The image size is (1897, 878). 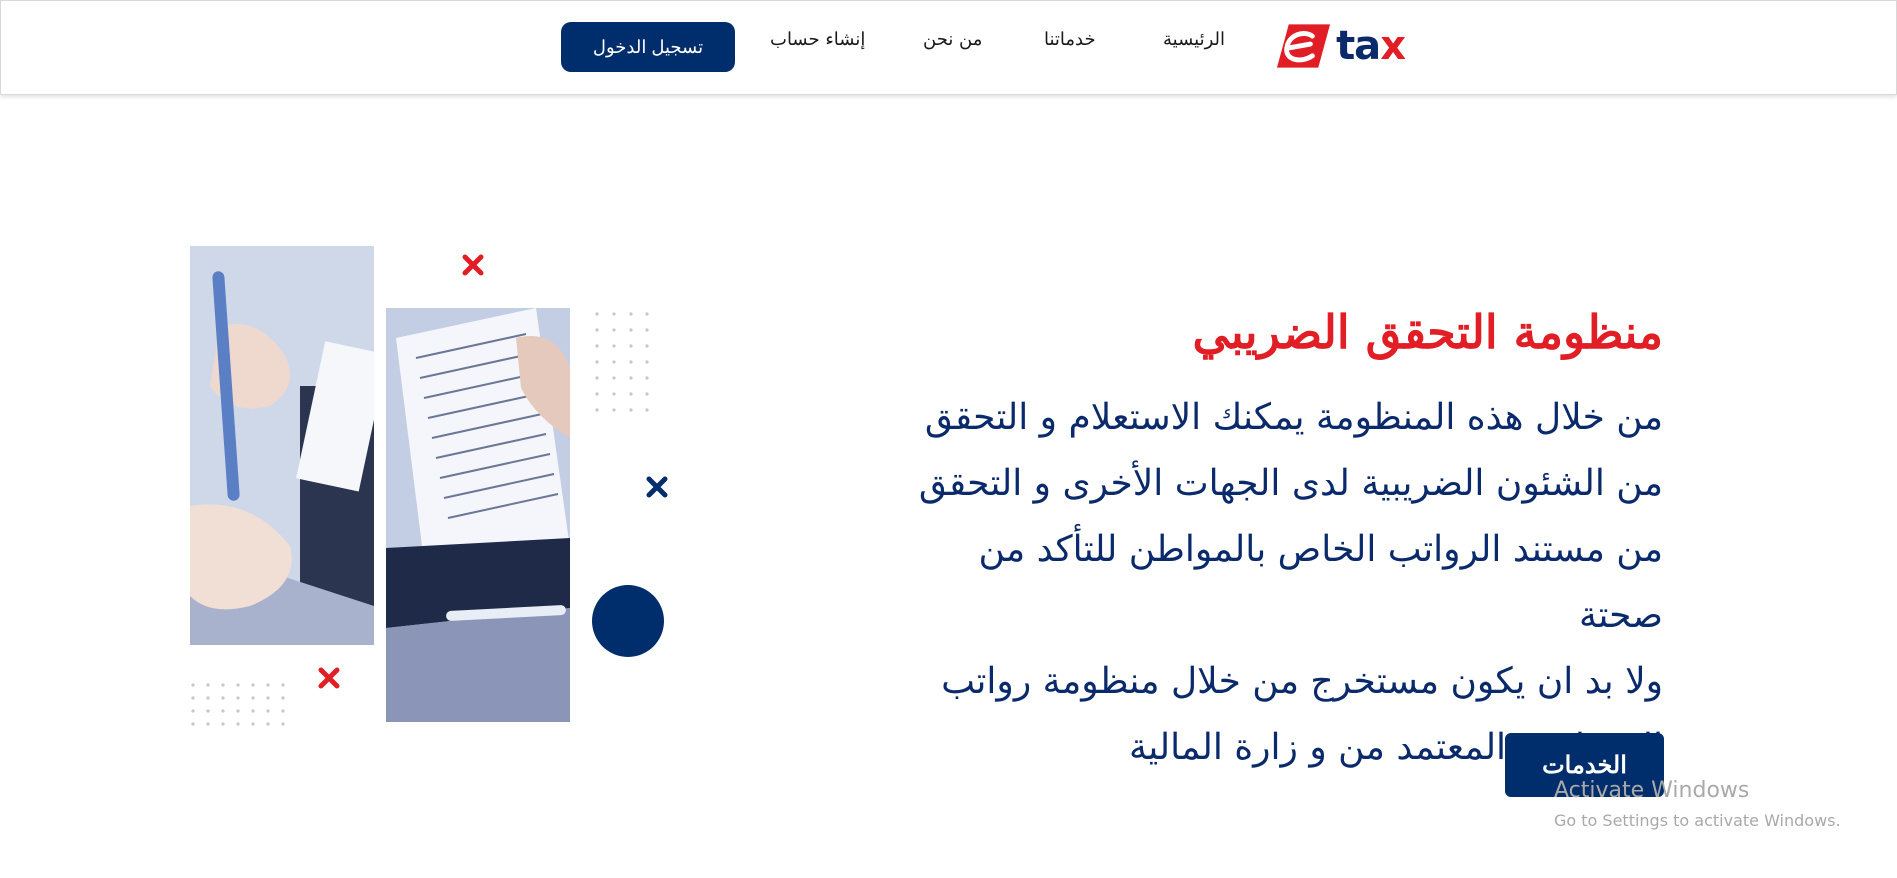 I want to click on activate-windows-subtitle: Go to Settings to activate Windows., so click(x=1697, y=820).